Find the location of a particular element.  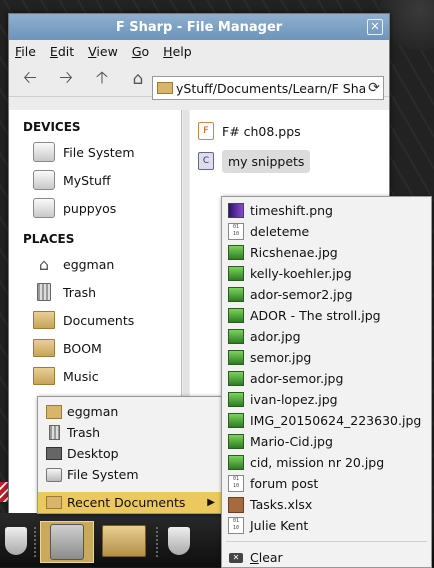

sidebar-item-music: Music is located at coordinates (95, 376).